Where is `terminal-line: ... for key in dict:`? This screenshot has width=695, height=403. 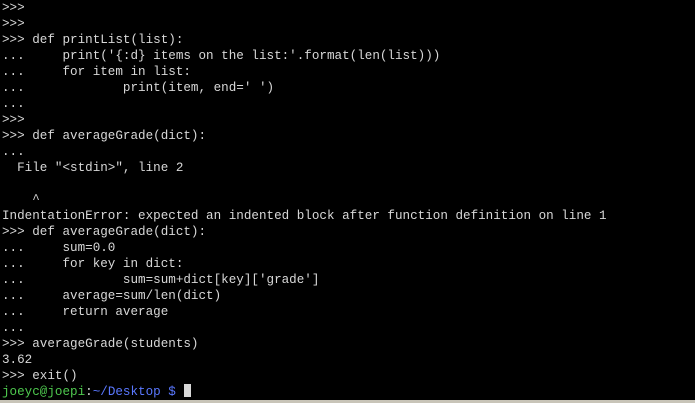 terminal-line: ... for key in dict: is located at coordinates (93, 264).